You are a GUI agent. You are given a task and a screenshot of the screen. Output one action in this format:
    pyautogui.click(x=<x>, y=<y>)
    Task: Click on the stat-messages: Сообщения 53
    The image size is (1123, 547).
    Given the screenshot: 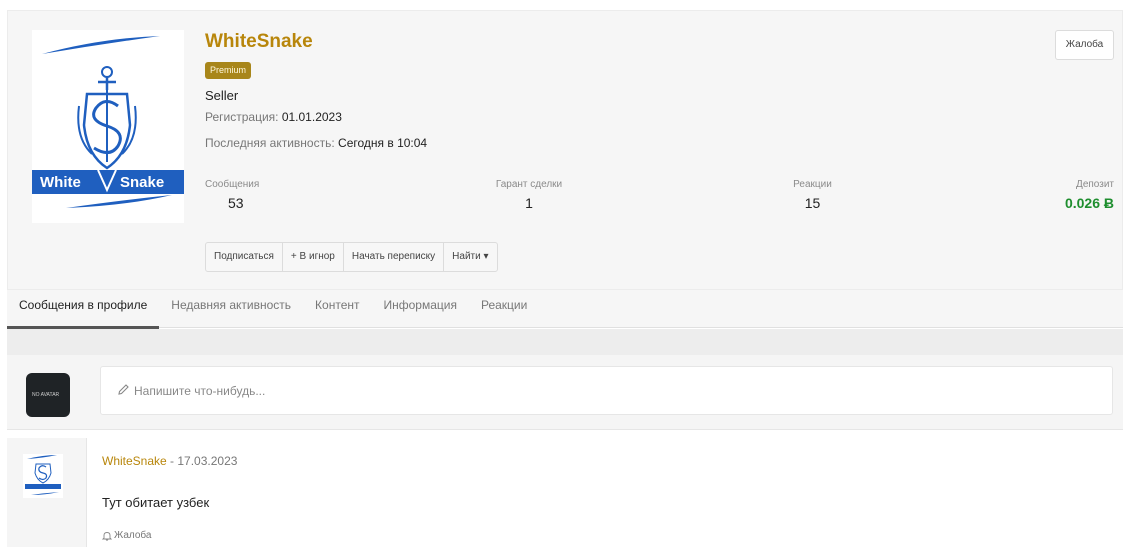 What is the action you would take?
    pyautogui.click(x=232, y=195)
    